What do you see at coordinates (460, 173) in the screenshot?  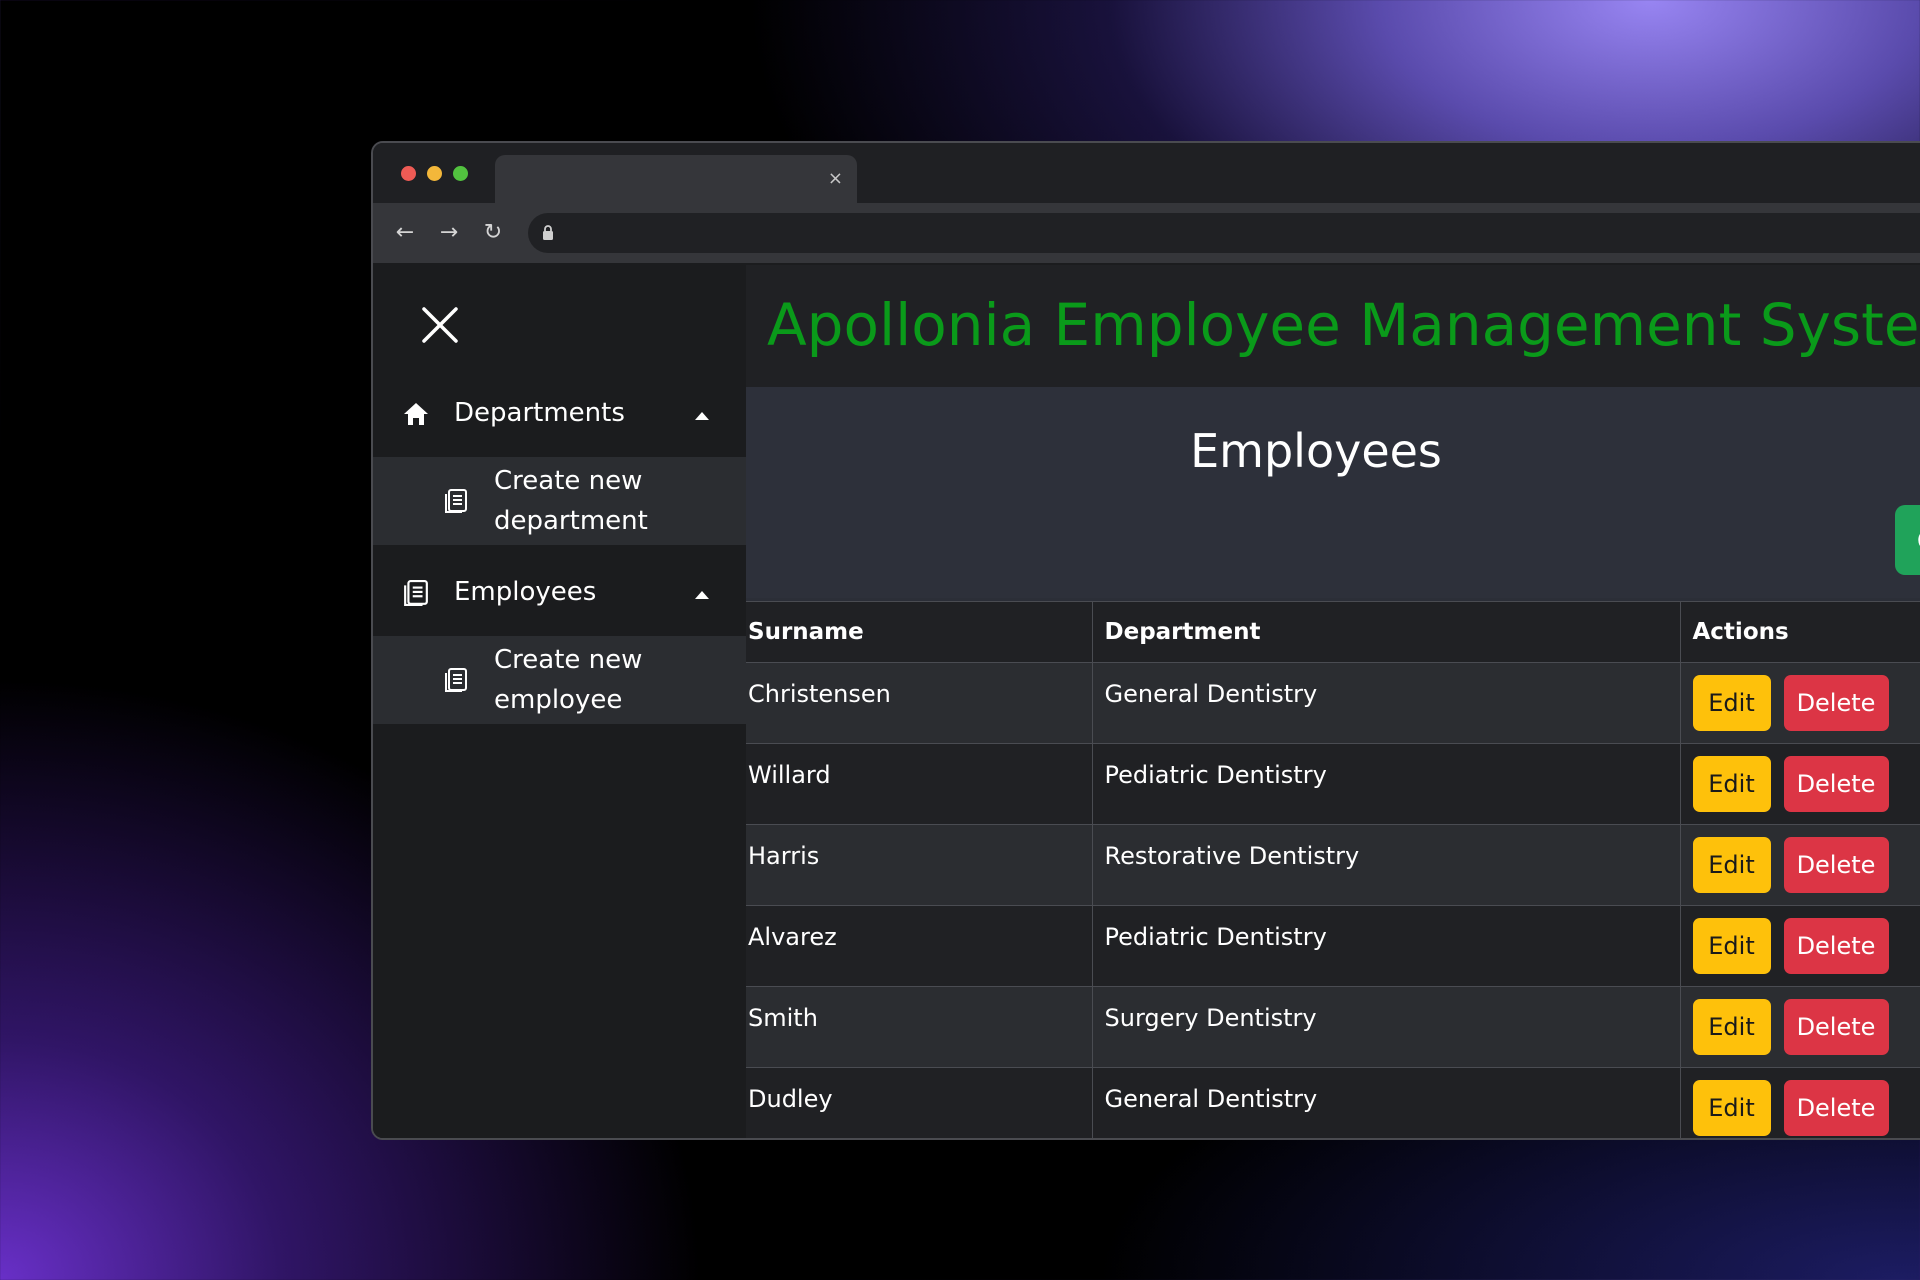 I see `window-maximize-dot` at bounding box center [460, 173].